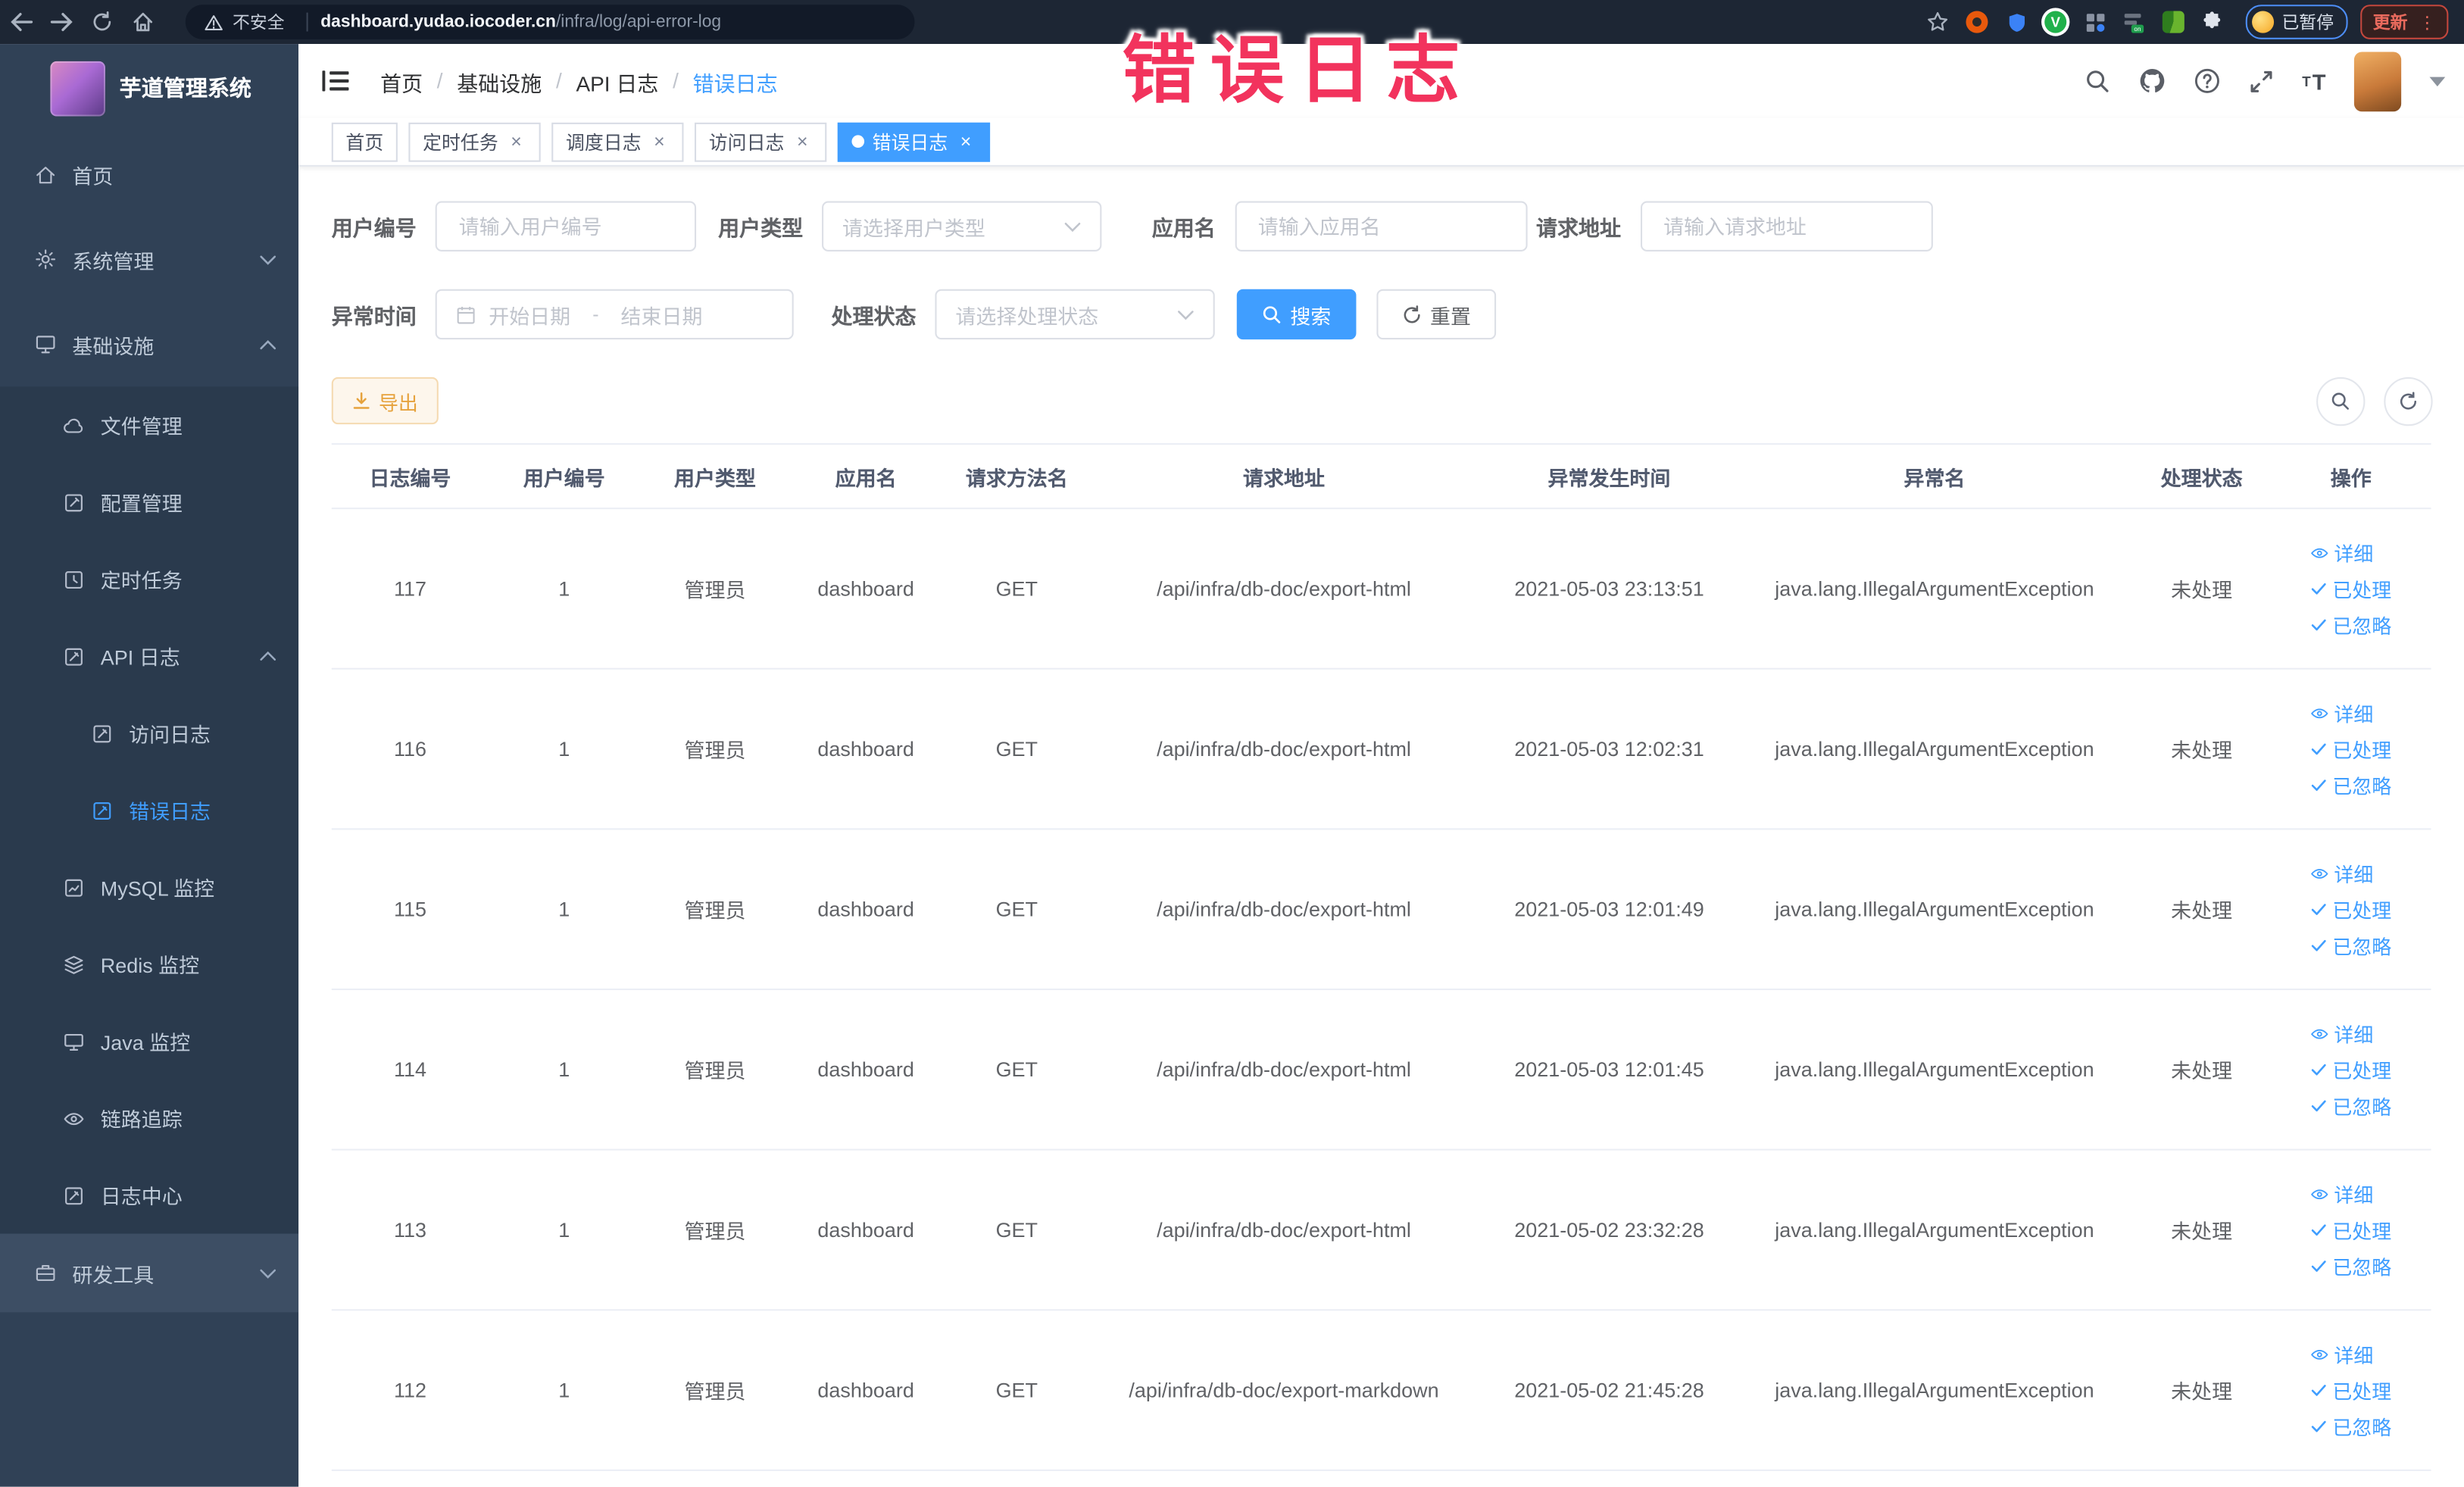  Describe the element at coordinates (2427, 22) in the screenshot. I see `browser-menu-kebab-icon: ⋮` at that location.